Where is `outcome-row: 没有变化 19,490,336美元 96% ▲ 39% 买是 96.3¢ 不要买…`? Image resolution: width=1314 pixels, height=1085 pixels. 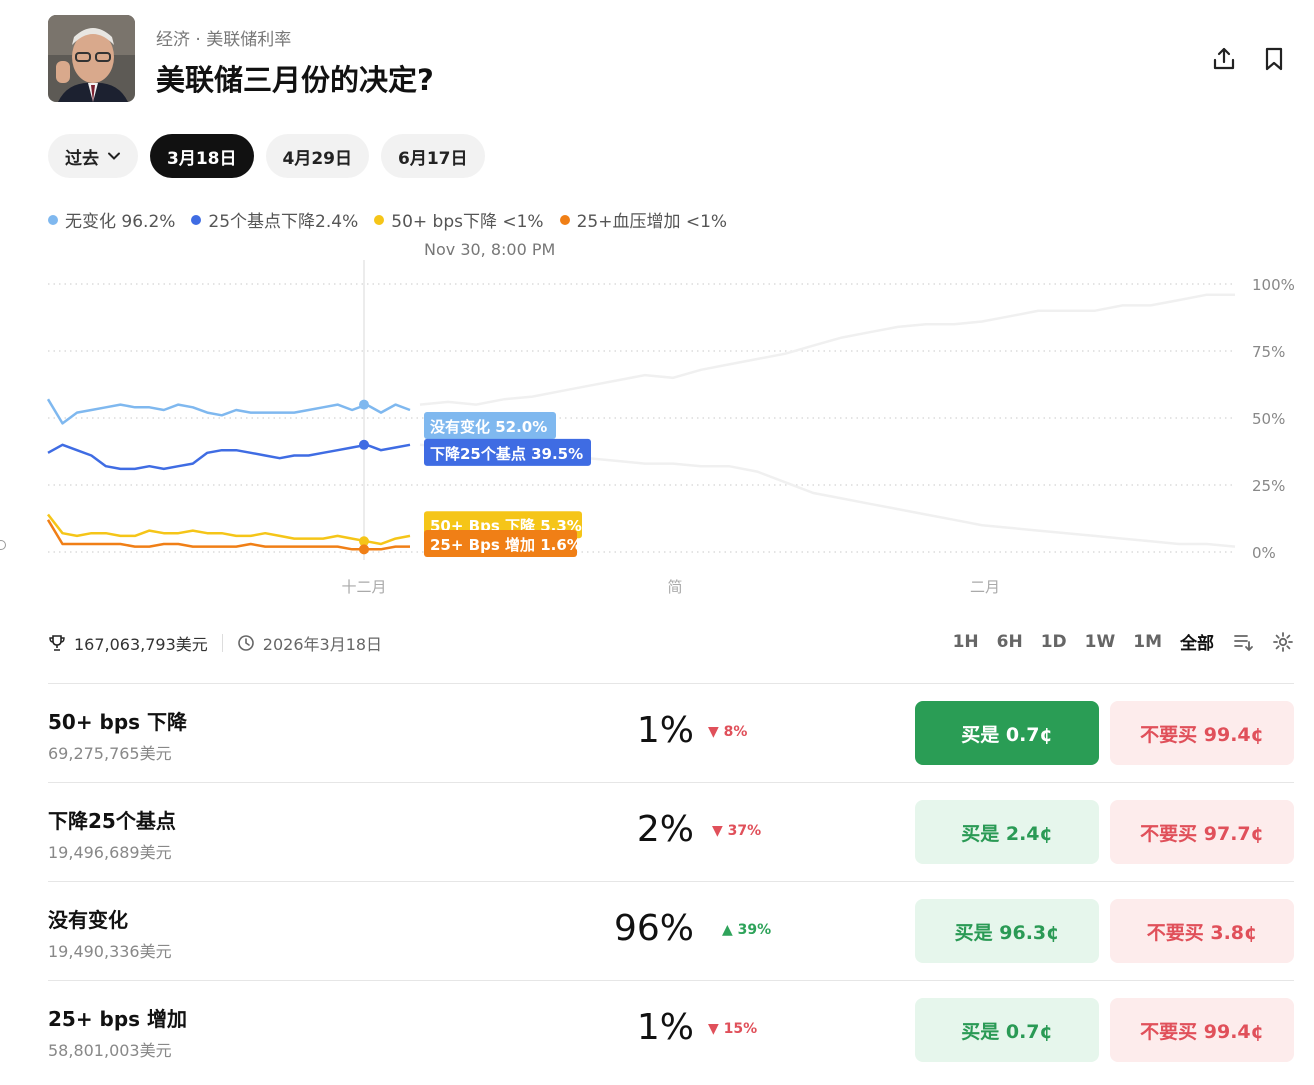 outcome-row: 没有变化 19,490,336美元 96% ▲ 39% 买是 96.3¢ 不要买… is located at coordinates (671, 930).